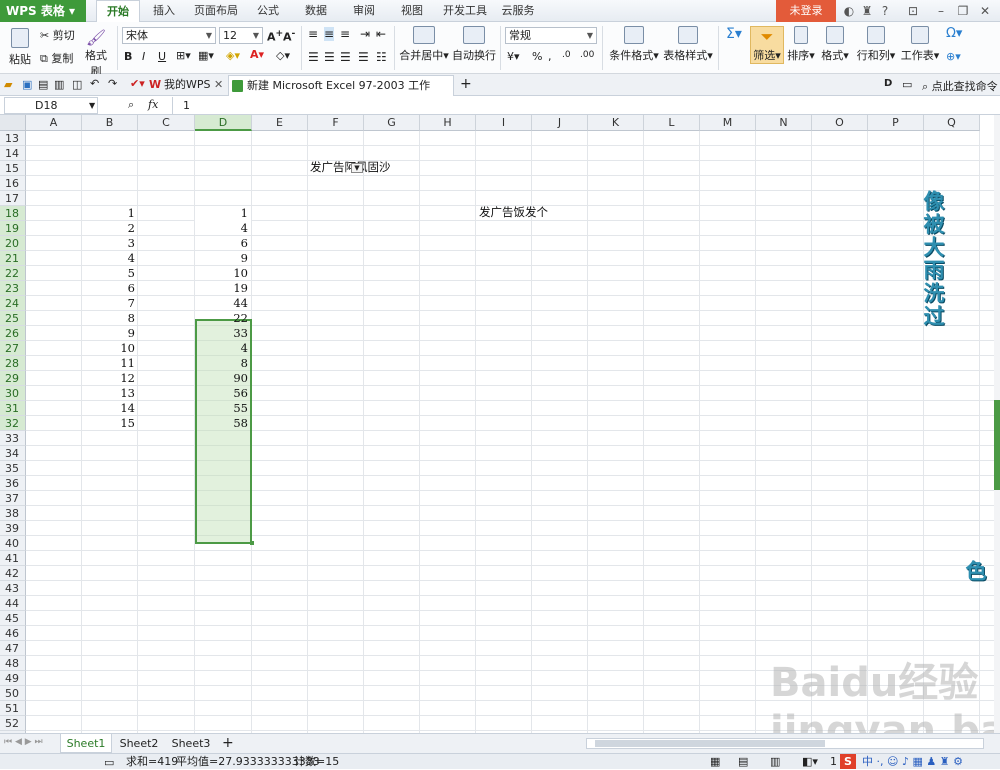  I want to click on align-center-icon: ☰, so click(329, 57).